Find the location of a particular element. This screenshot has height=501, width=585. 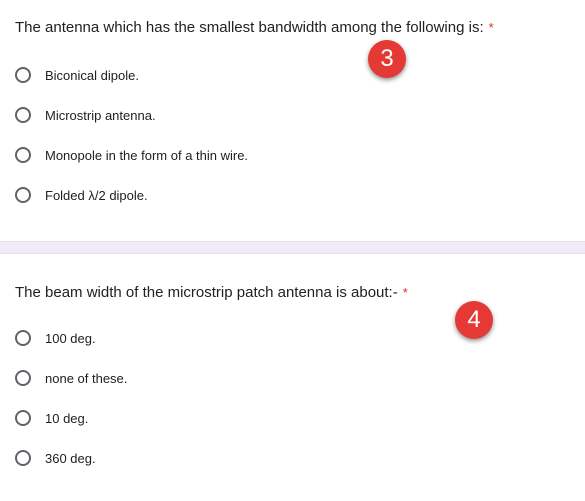

option-label: none of these. is located at coordinates (86, 378).